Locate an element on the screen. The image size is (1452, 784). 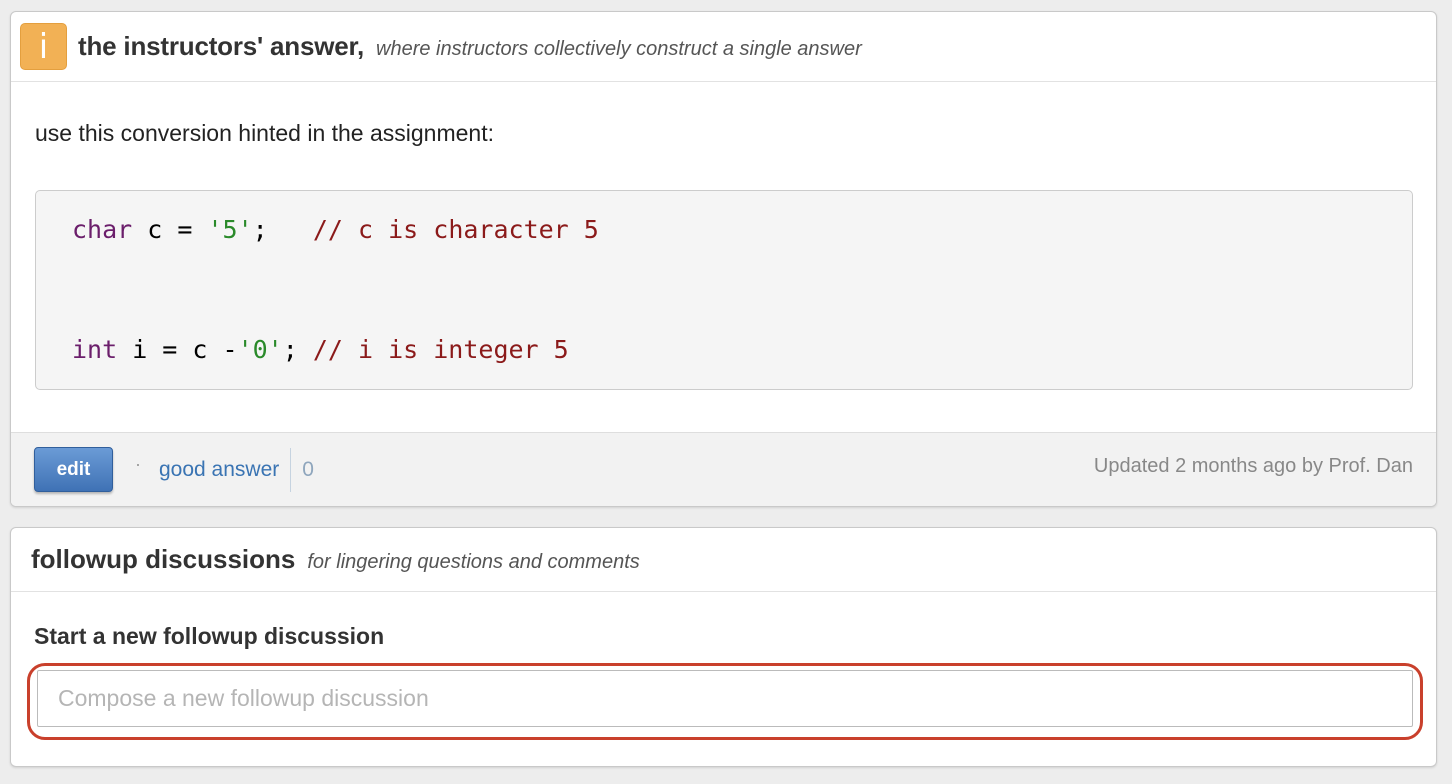
code-line-1: char c = '5'; // c is character 5 is located at coordinates (335, 229).